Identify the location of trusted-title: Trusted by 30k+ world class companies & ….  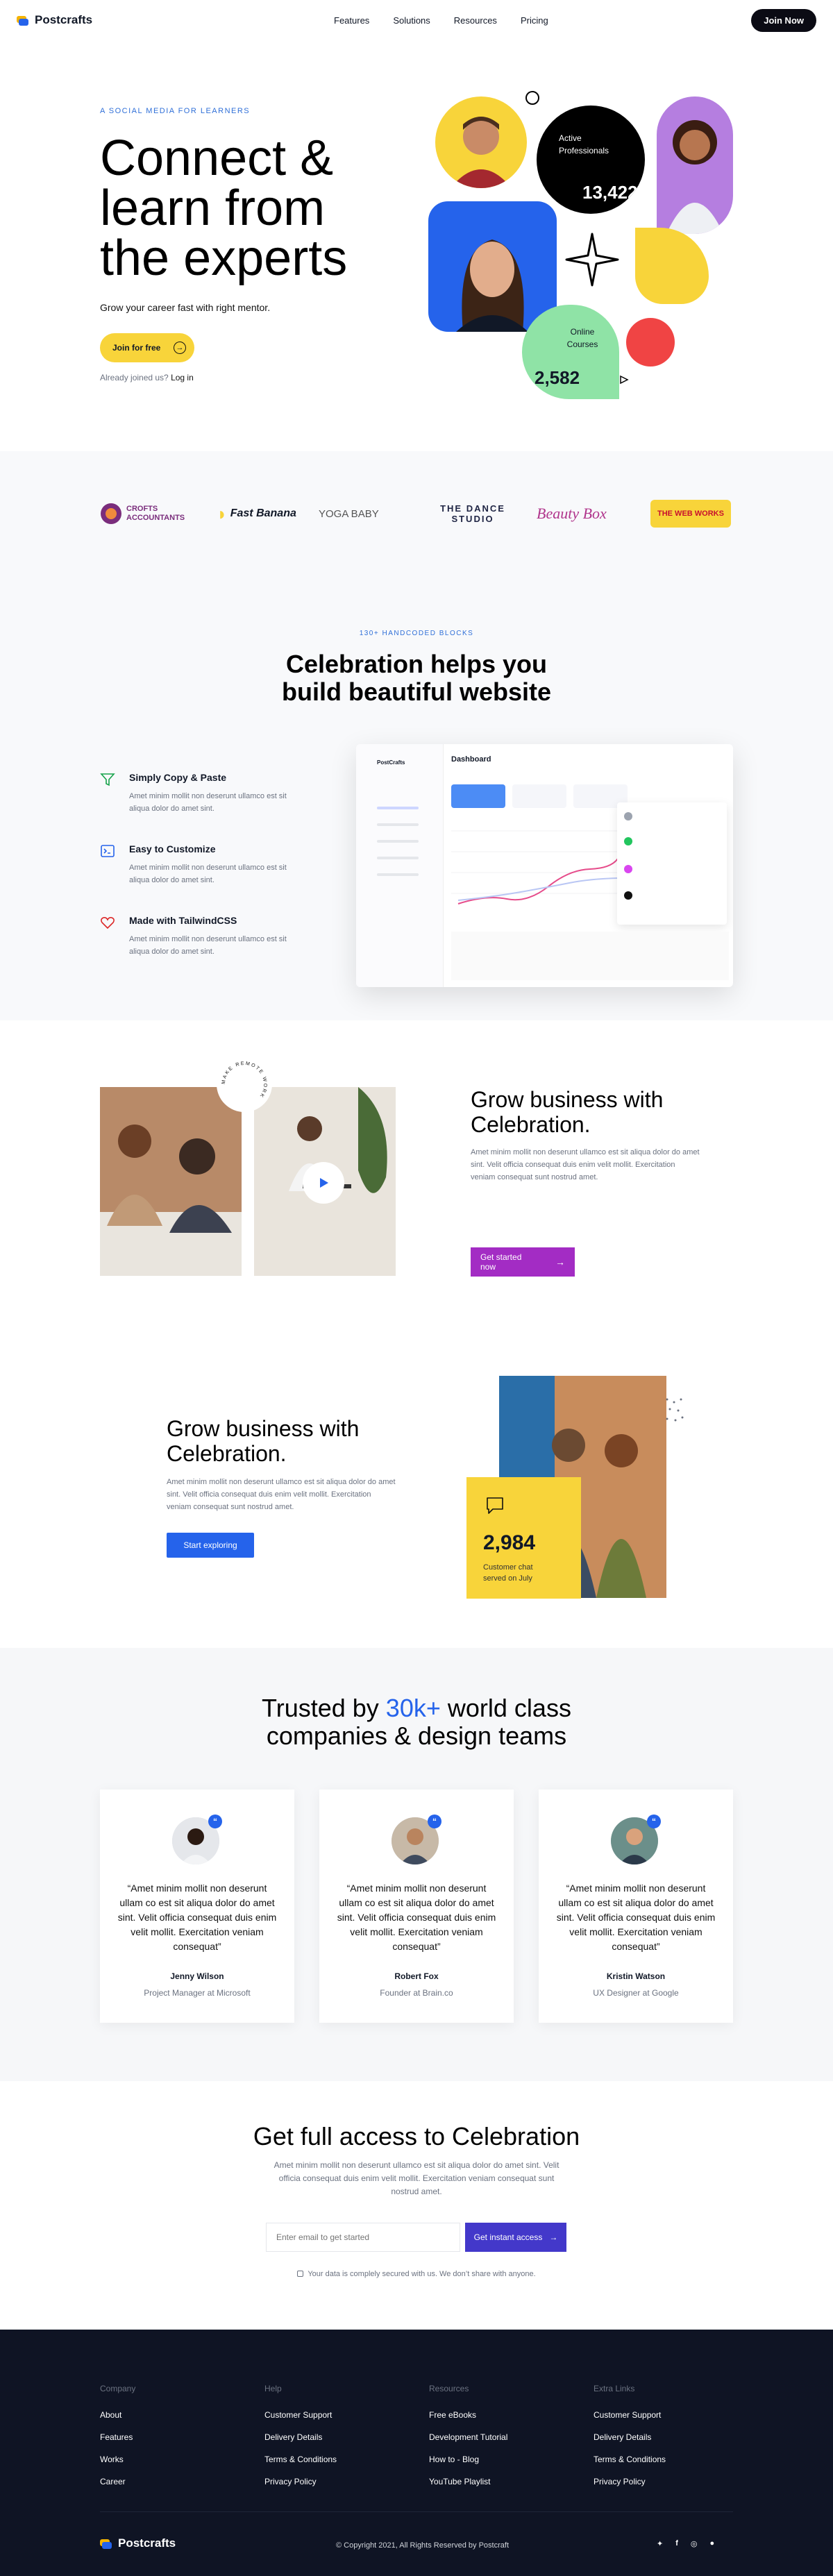
(416, 1722).